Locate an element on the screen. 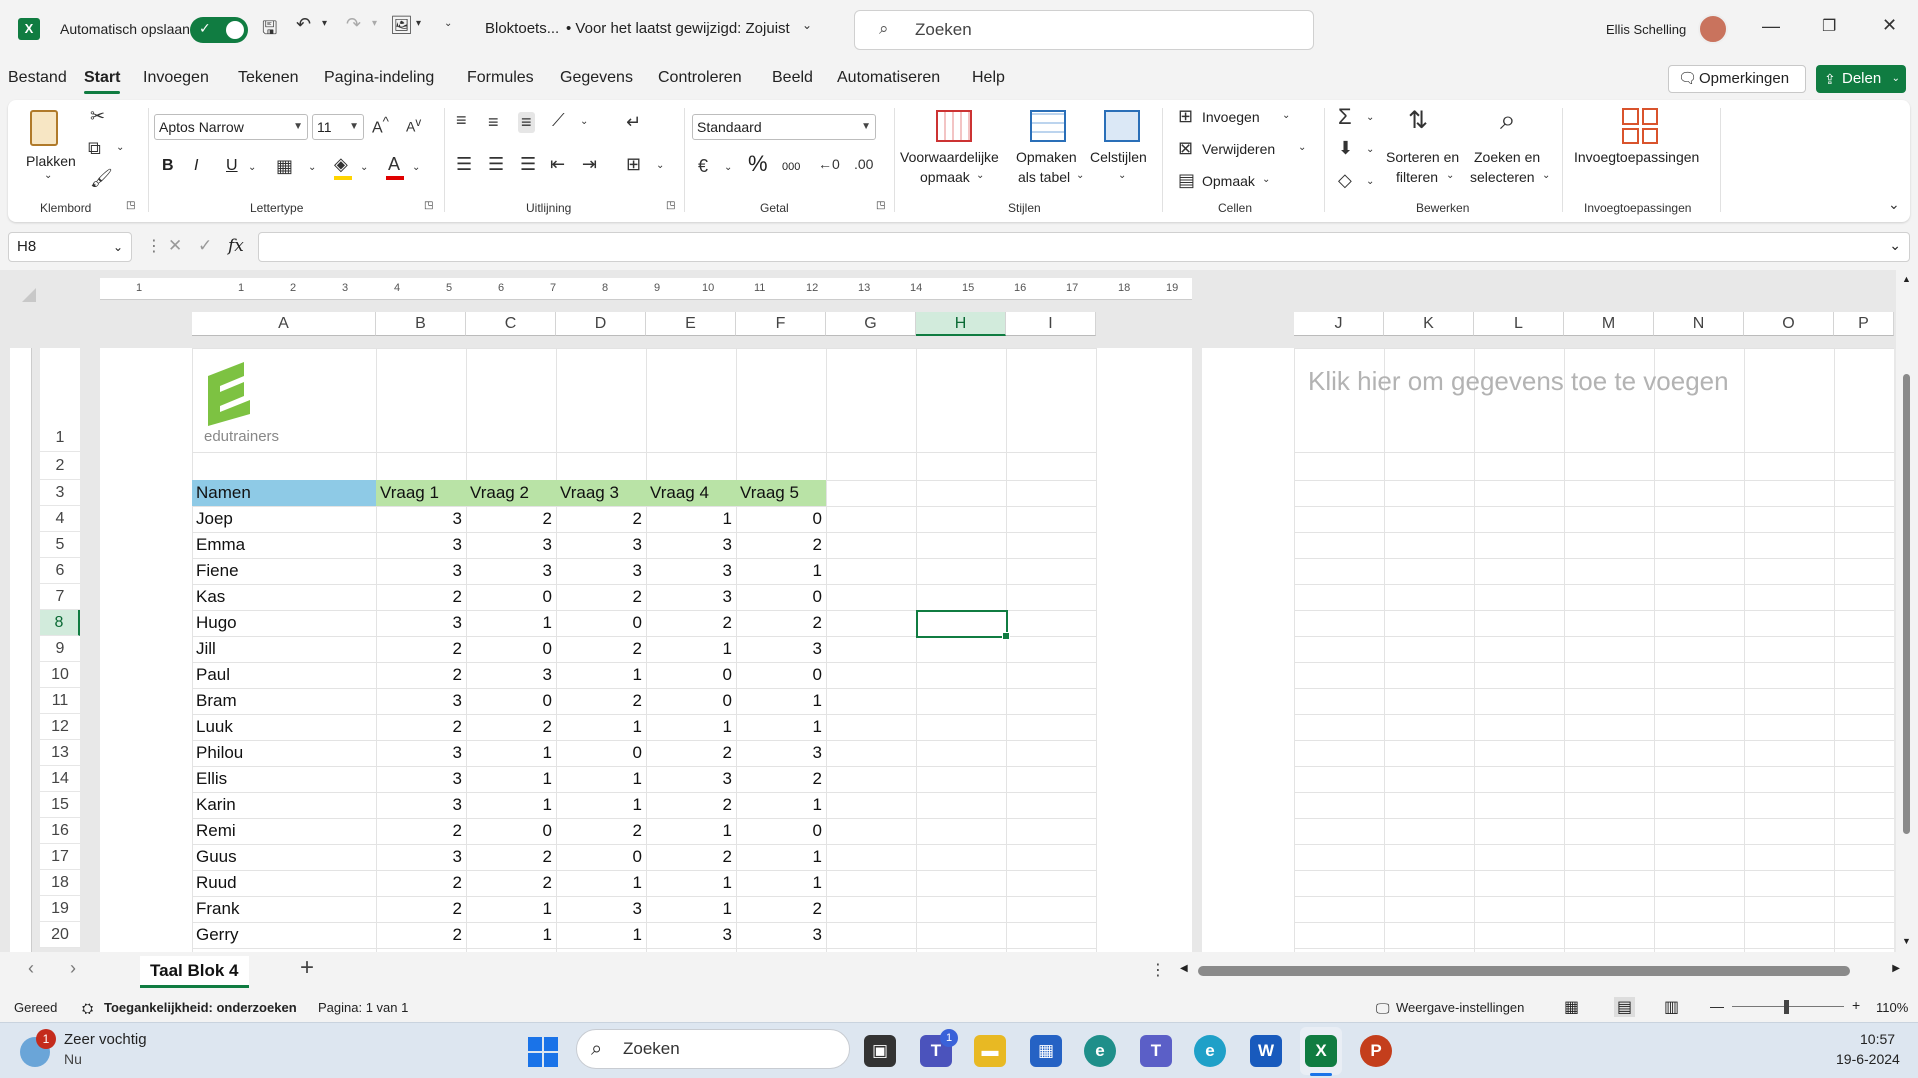 The height and width of the screenshot is (1078, 1918). conditional-format-icon is located at coordinates (954, 126).